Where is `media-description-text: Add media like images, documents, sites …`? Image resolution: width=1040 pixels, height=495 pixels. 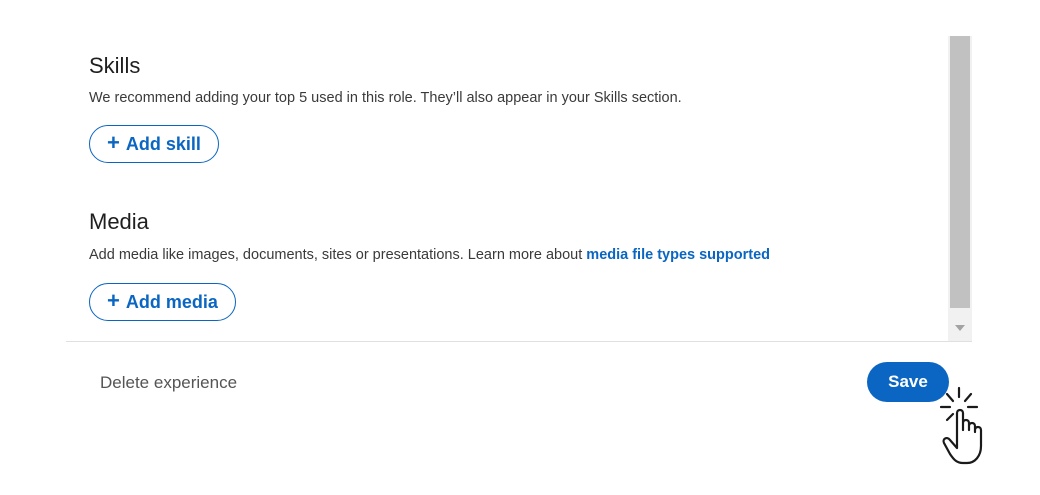 media-description-text: Add media like images, documents, sites … is located at coordinates (338, 255).